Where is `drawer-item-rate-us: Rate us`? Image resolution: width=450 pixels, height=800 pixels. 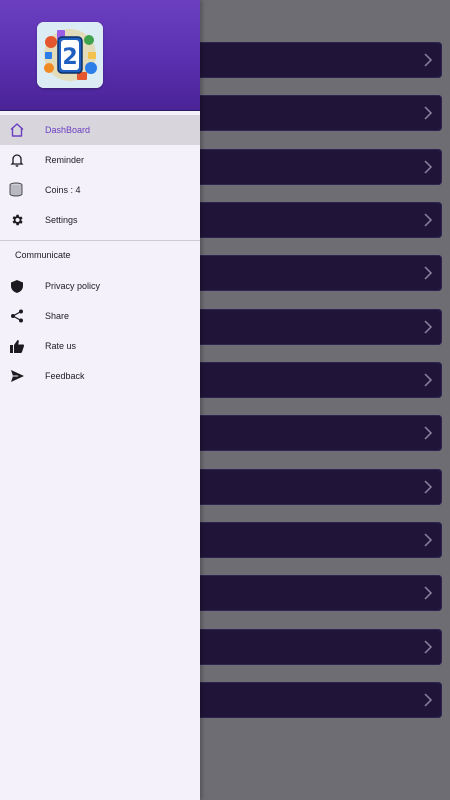 drawer-item-rate-us: Rate us is located at coordinates (100, 346).